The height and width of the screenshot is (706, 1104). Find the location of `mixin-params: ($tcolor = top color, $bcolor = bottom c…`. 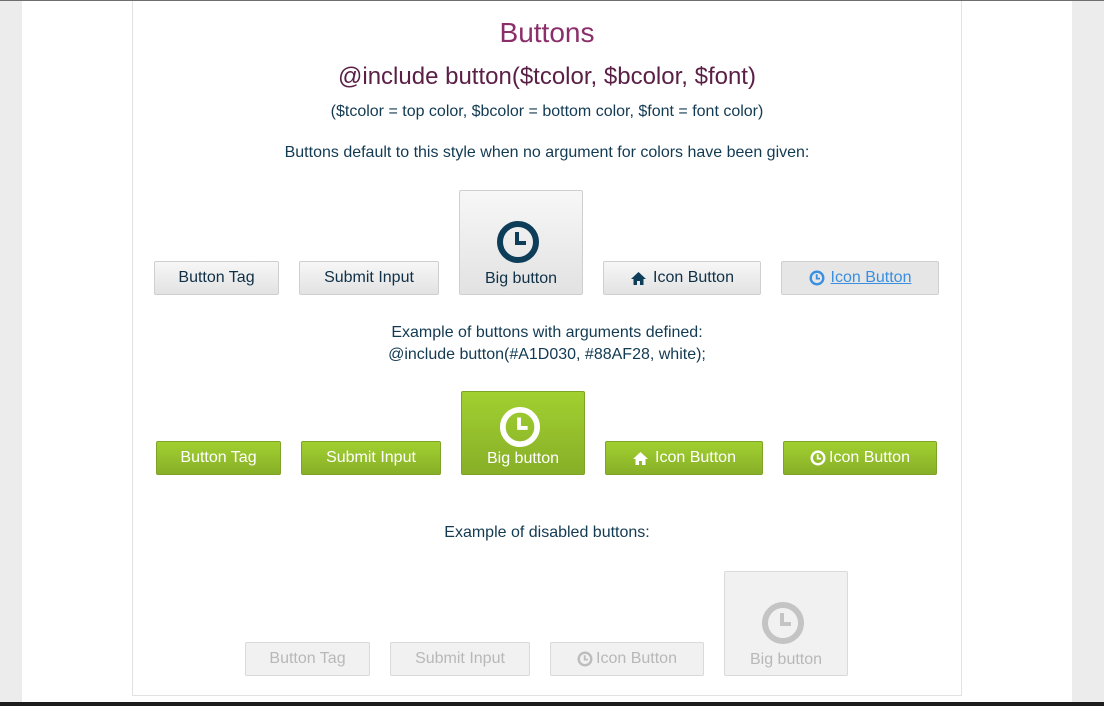

mixin-params: ($tcolor = top color, $bcolor = bottom c… is located at coordinates (547, 111).